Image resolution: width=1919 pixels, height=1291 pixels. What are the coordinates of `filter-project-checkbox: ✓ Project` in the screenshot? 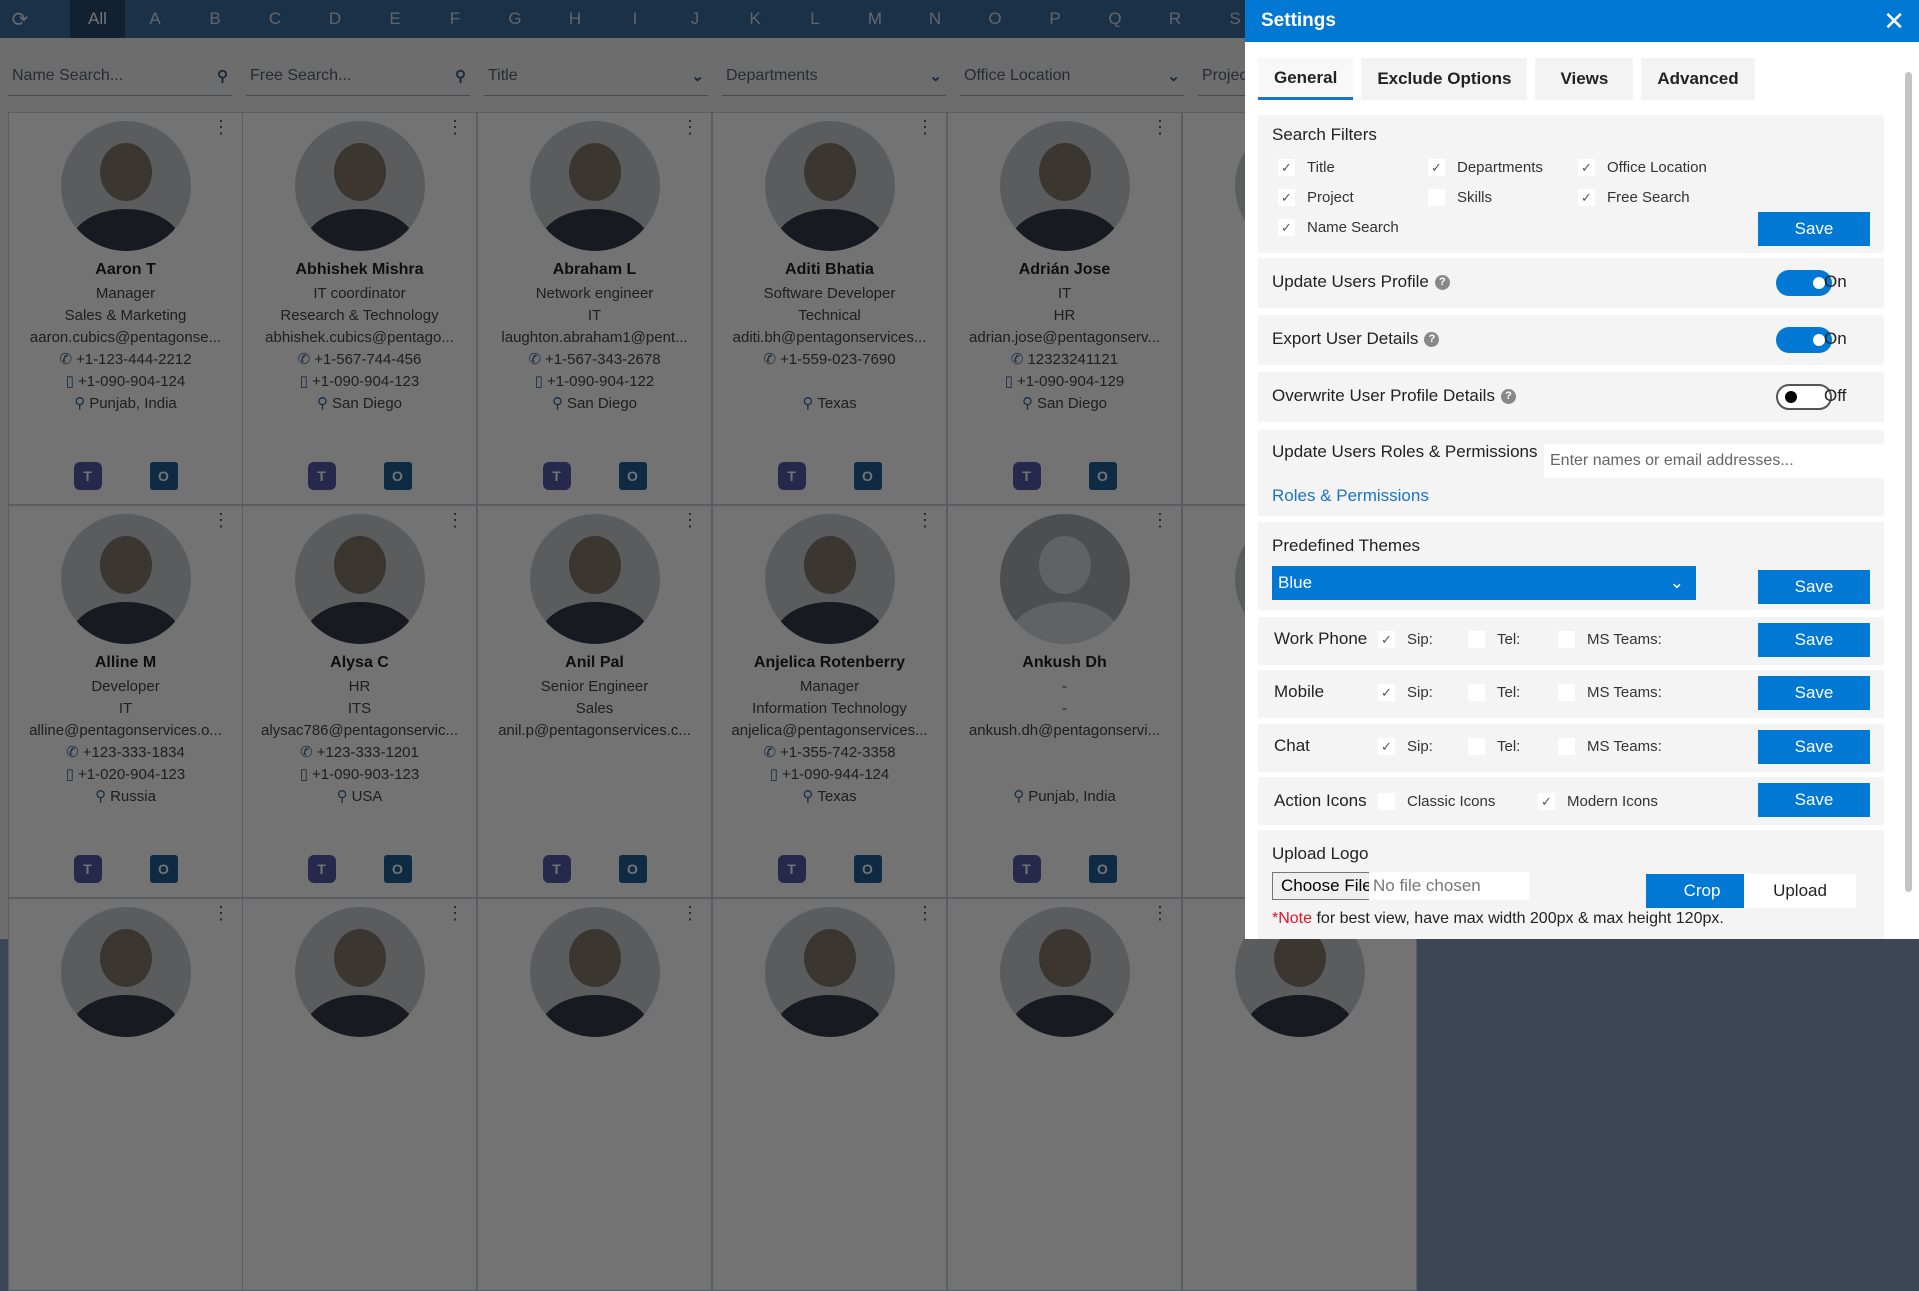 It's located at (1316, 197).